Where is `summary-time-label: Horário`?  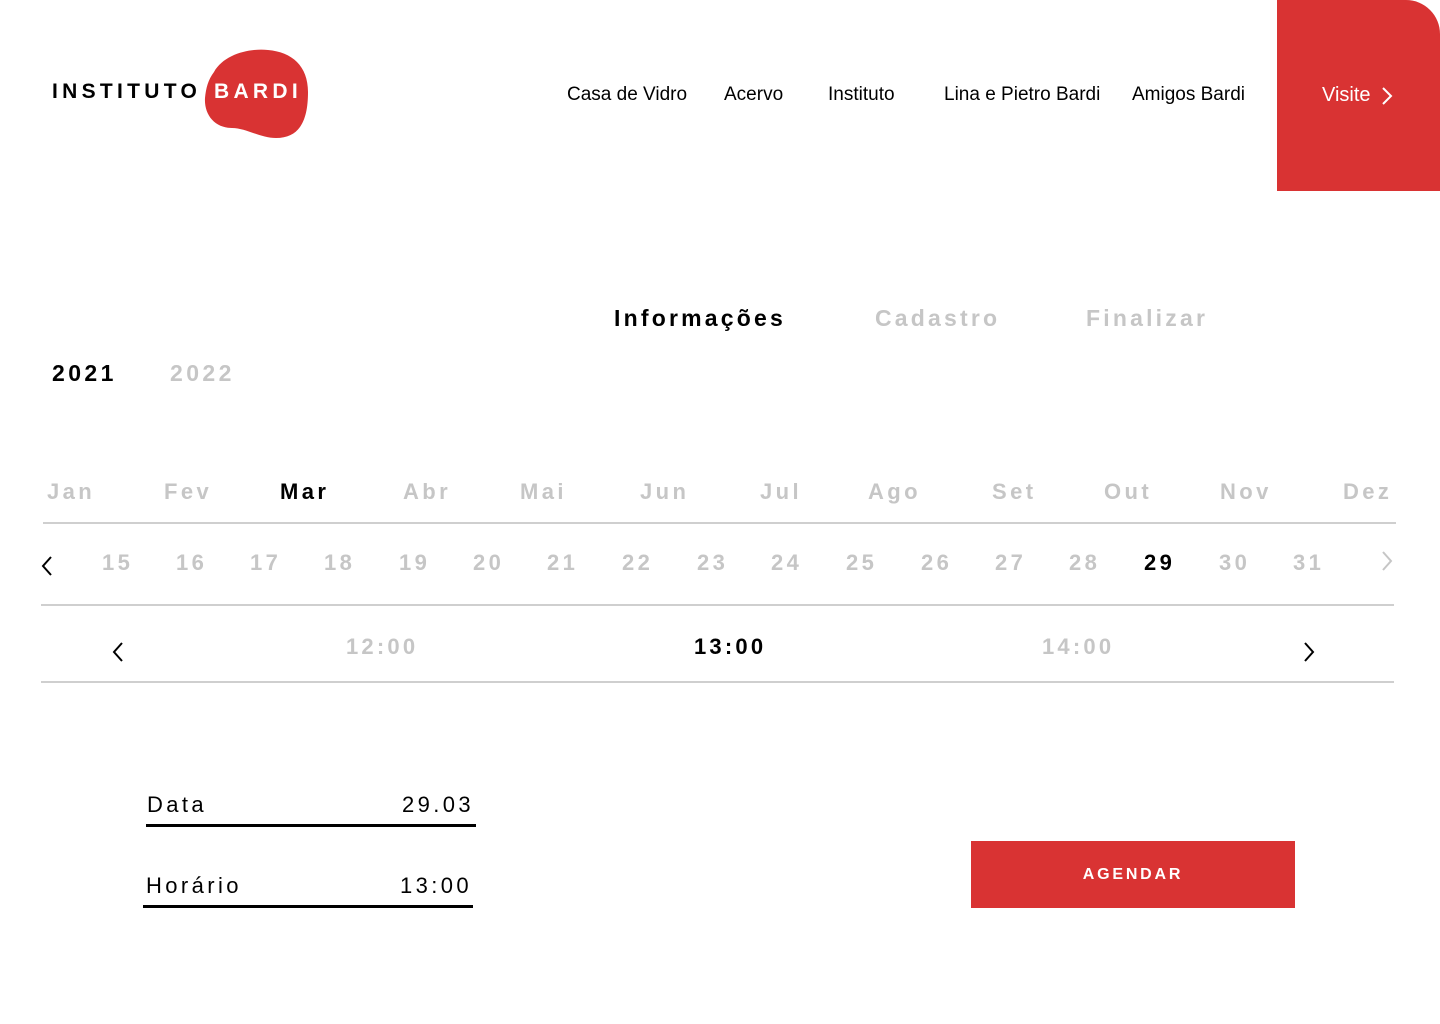
summary-time-label: Horário is located at coordinates (194, 885).